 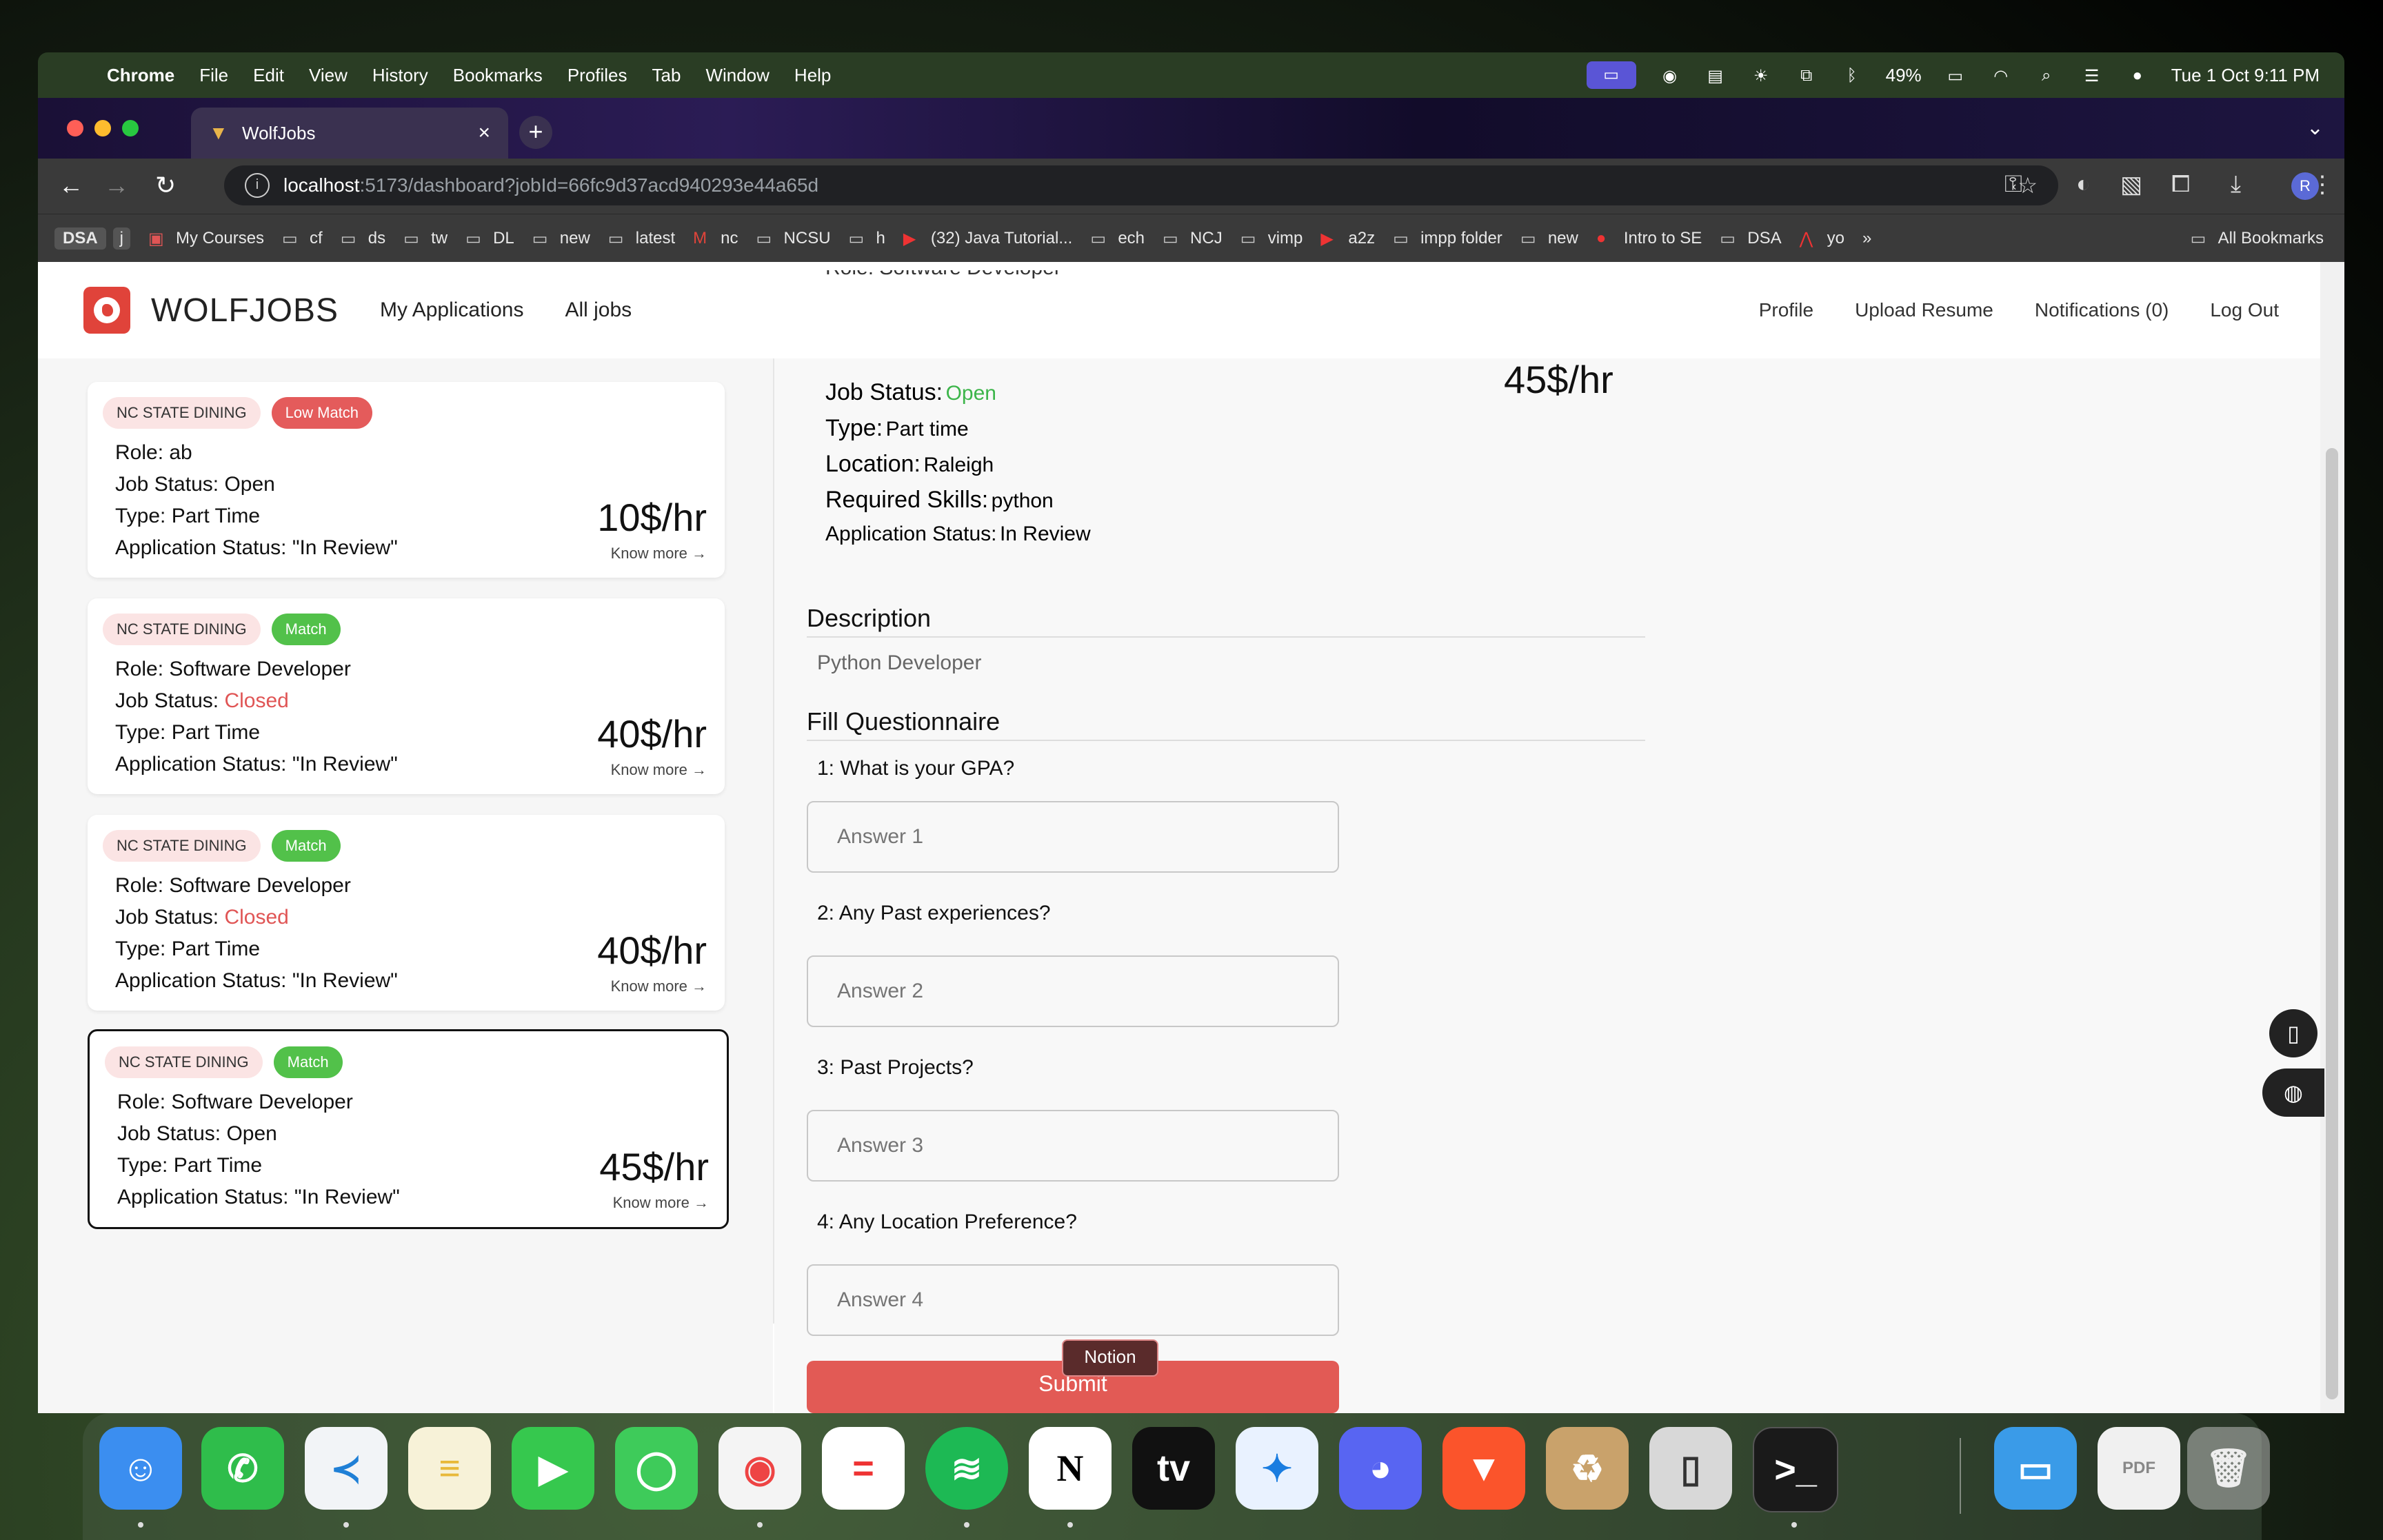 What do you see at coordinates (498, 75) in the screenshot?
I see `menu-bookmarks: Bookmarks` at bounding box center [498, 75].